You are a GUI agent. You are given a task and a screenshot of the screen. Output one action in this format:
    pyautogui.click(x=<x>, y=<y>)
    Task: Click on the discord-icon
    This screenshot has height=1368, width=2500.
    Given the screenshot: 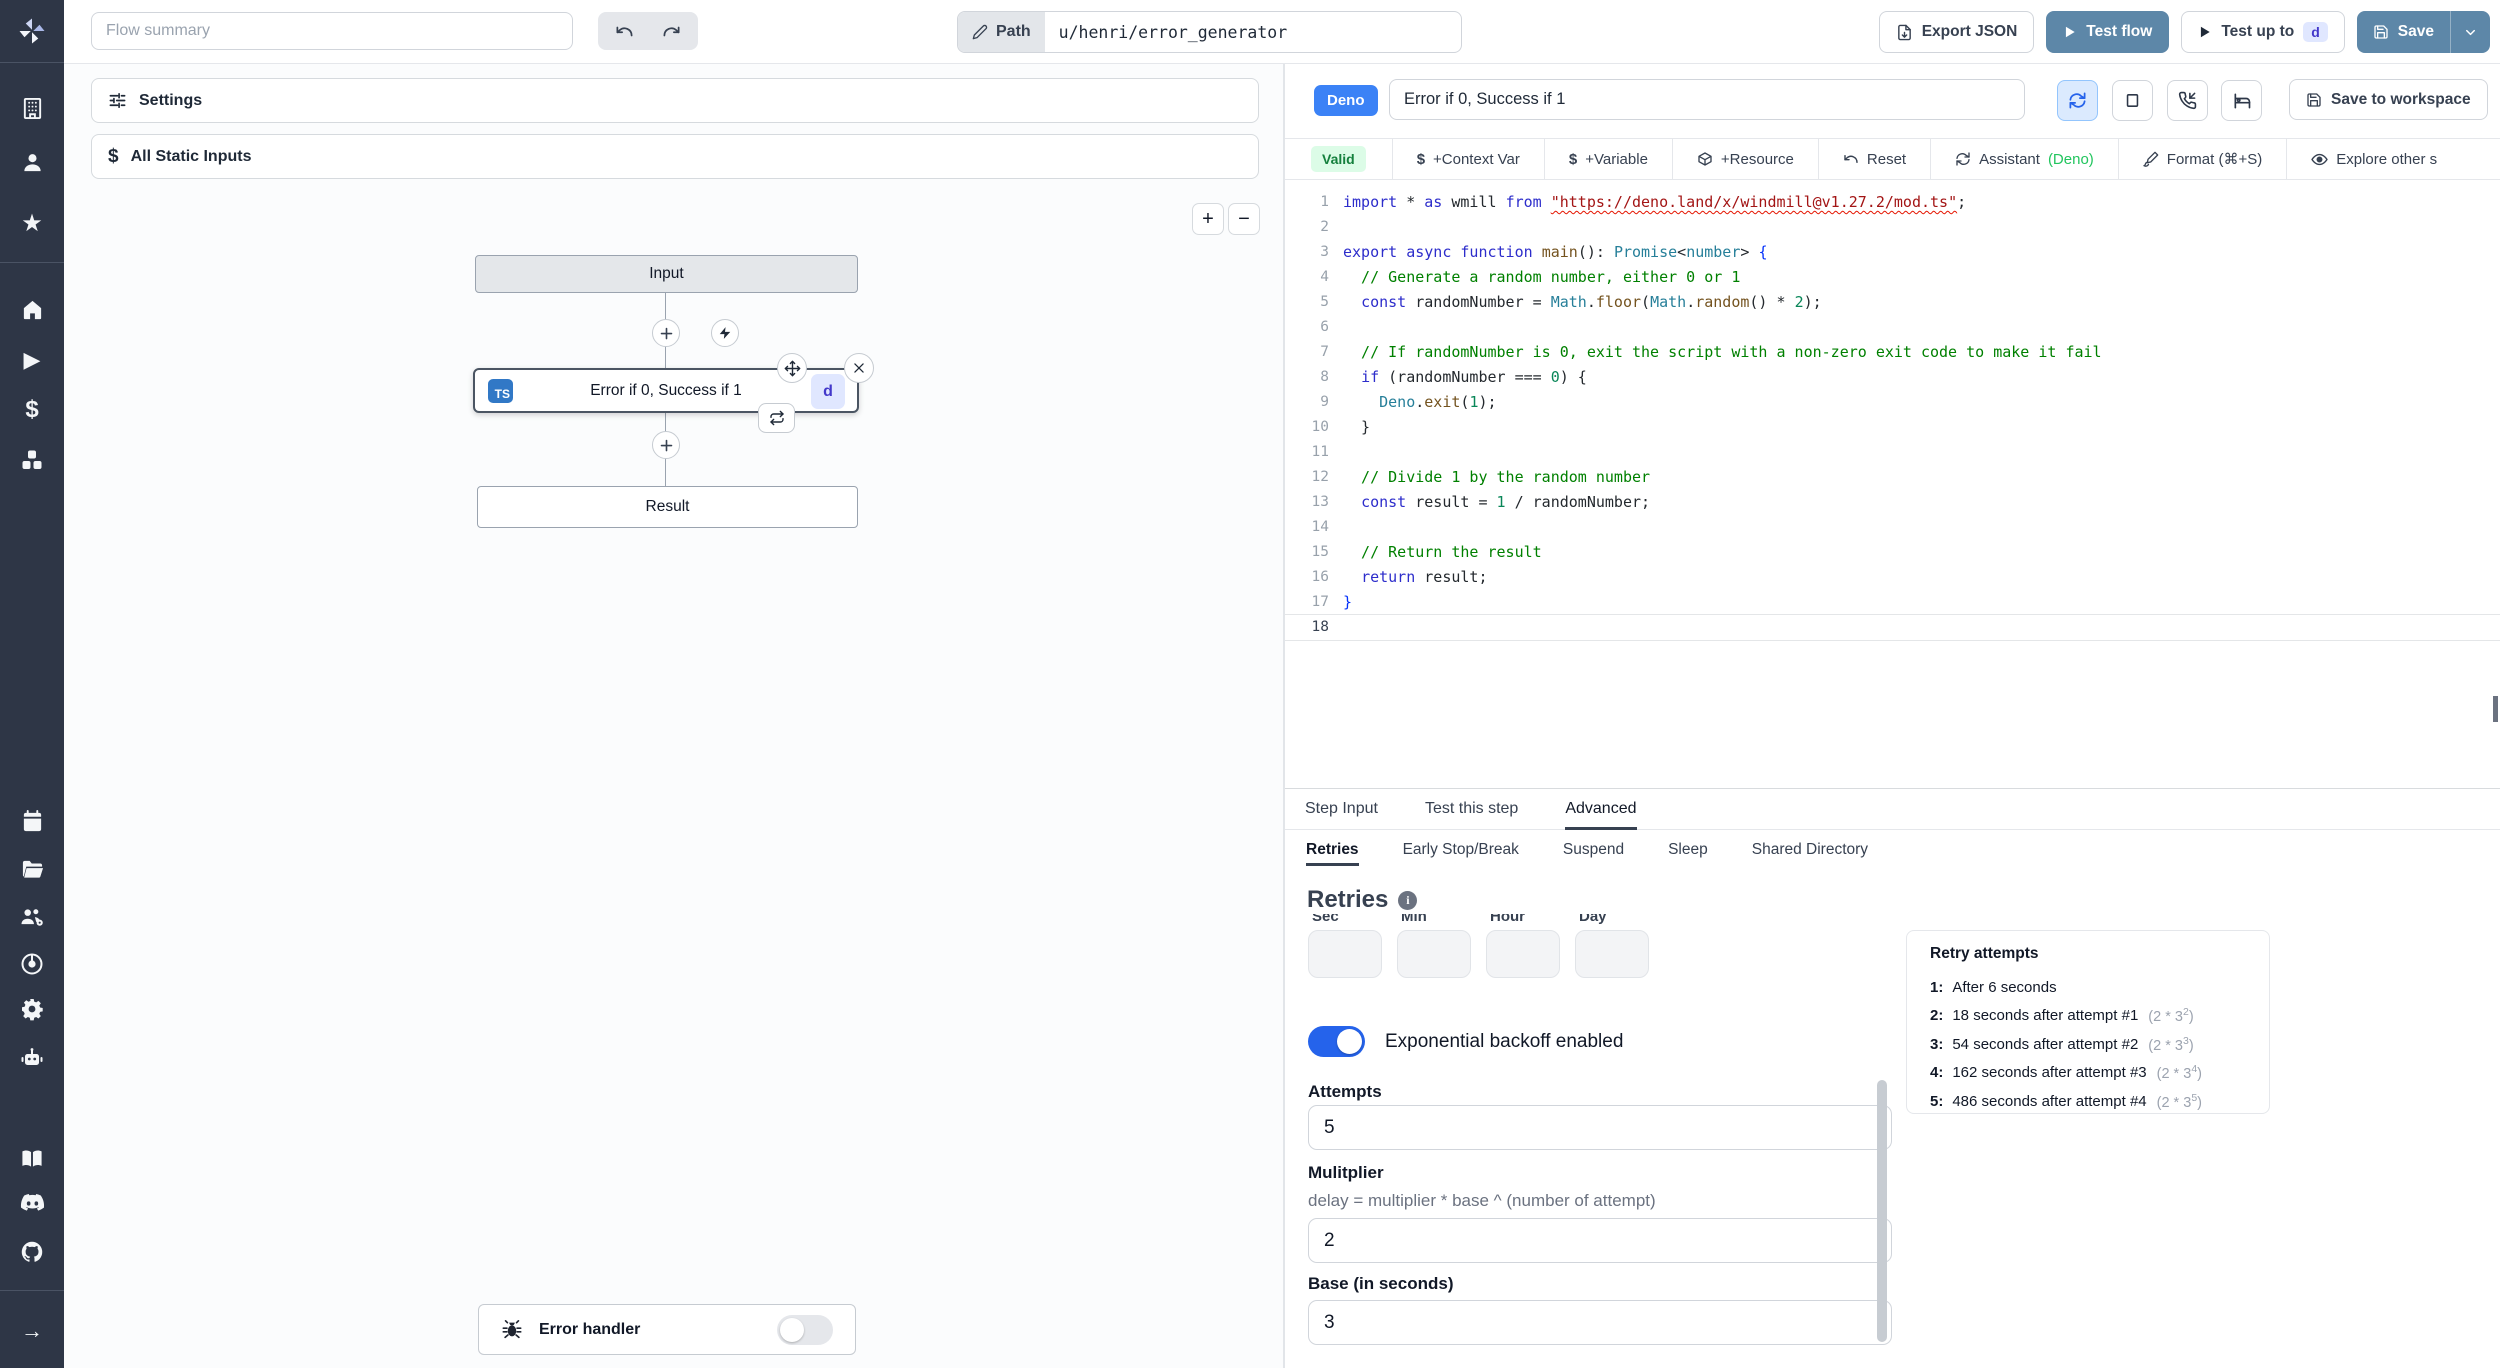 What is the action you would take?
    pyautogui.click(x=32, y=1203)
    